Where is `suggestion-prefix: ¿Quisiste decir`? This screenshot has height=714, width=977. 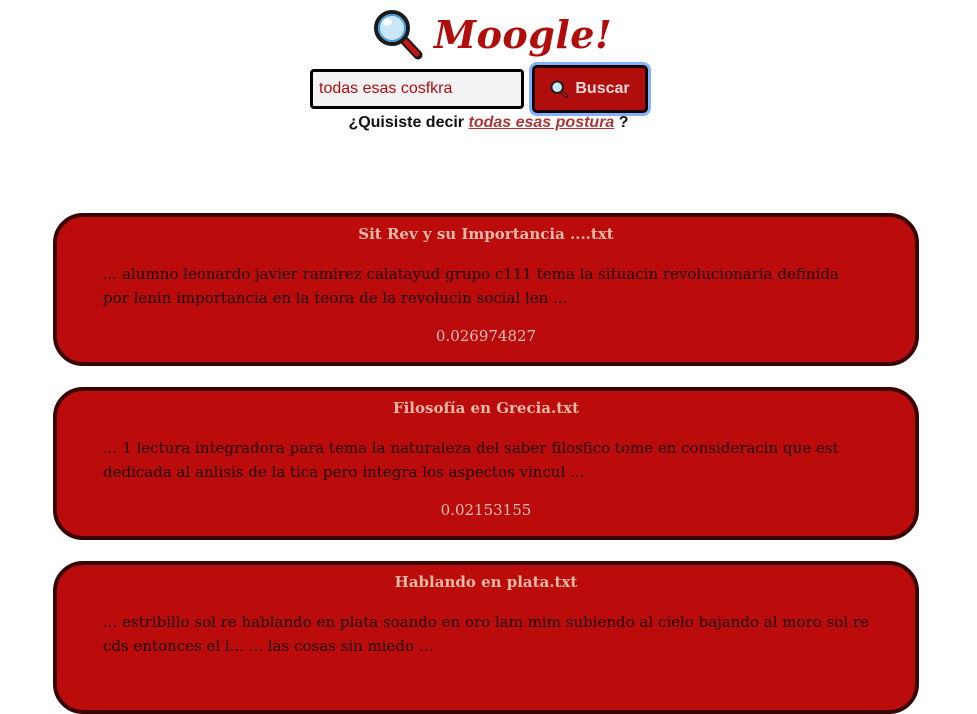 suggestion-prefix: ¿Quisiste decir is located at coordinates (406, 122).